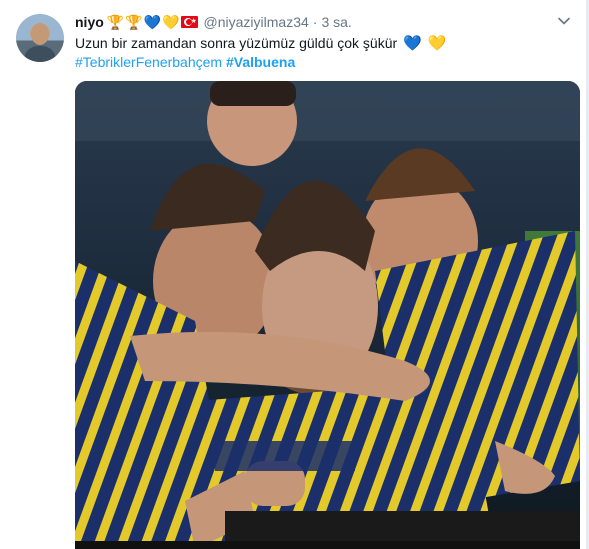 The width and height of the screenshot is (589, 549). What do you see at coordinates (40, 34) in the screenshot?
I see `avatar-face` at bounding box center [40, 34].